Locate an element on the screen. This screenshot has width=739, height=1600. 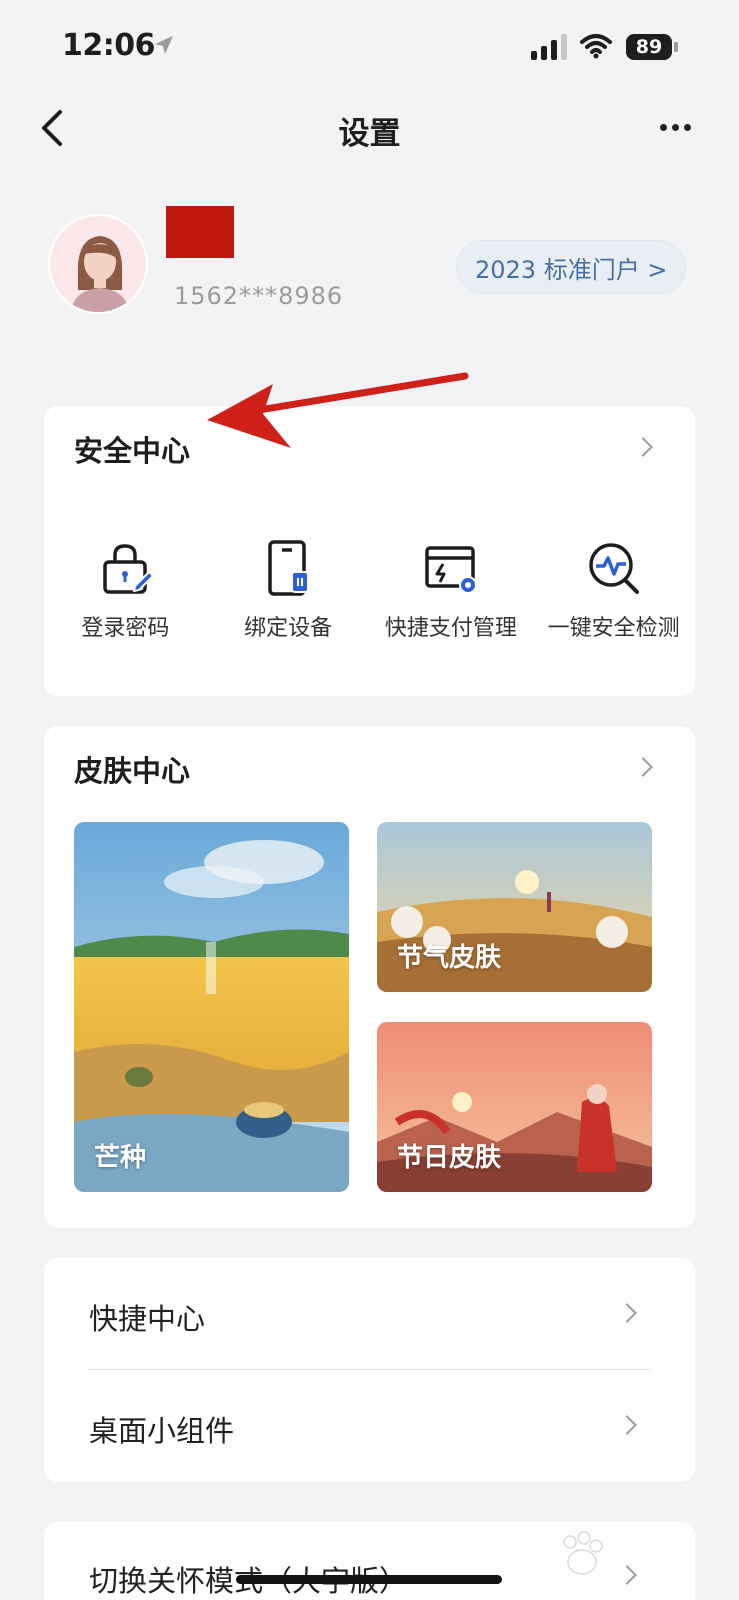
lock-edit-icon is located at coordinates (129, 569).